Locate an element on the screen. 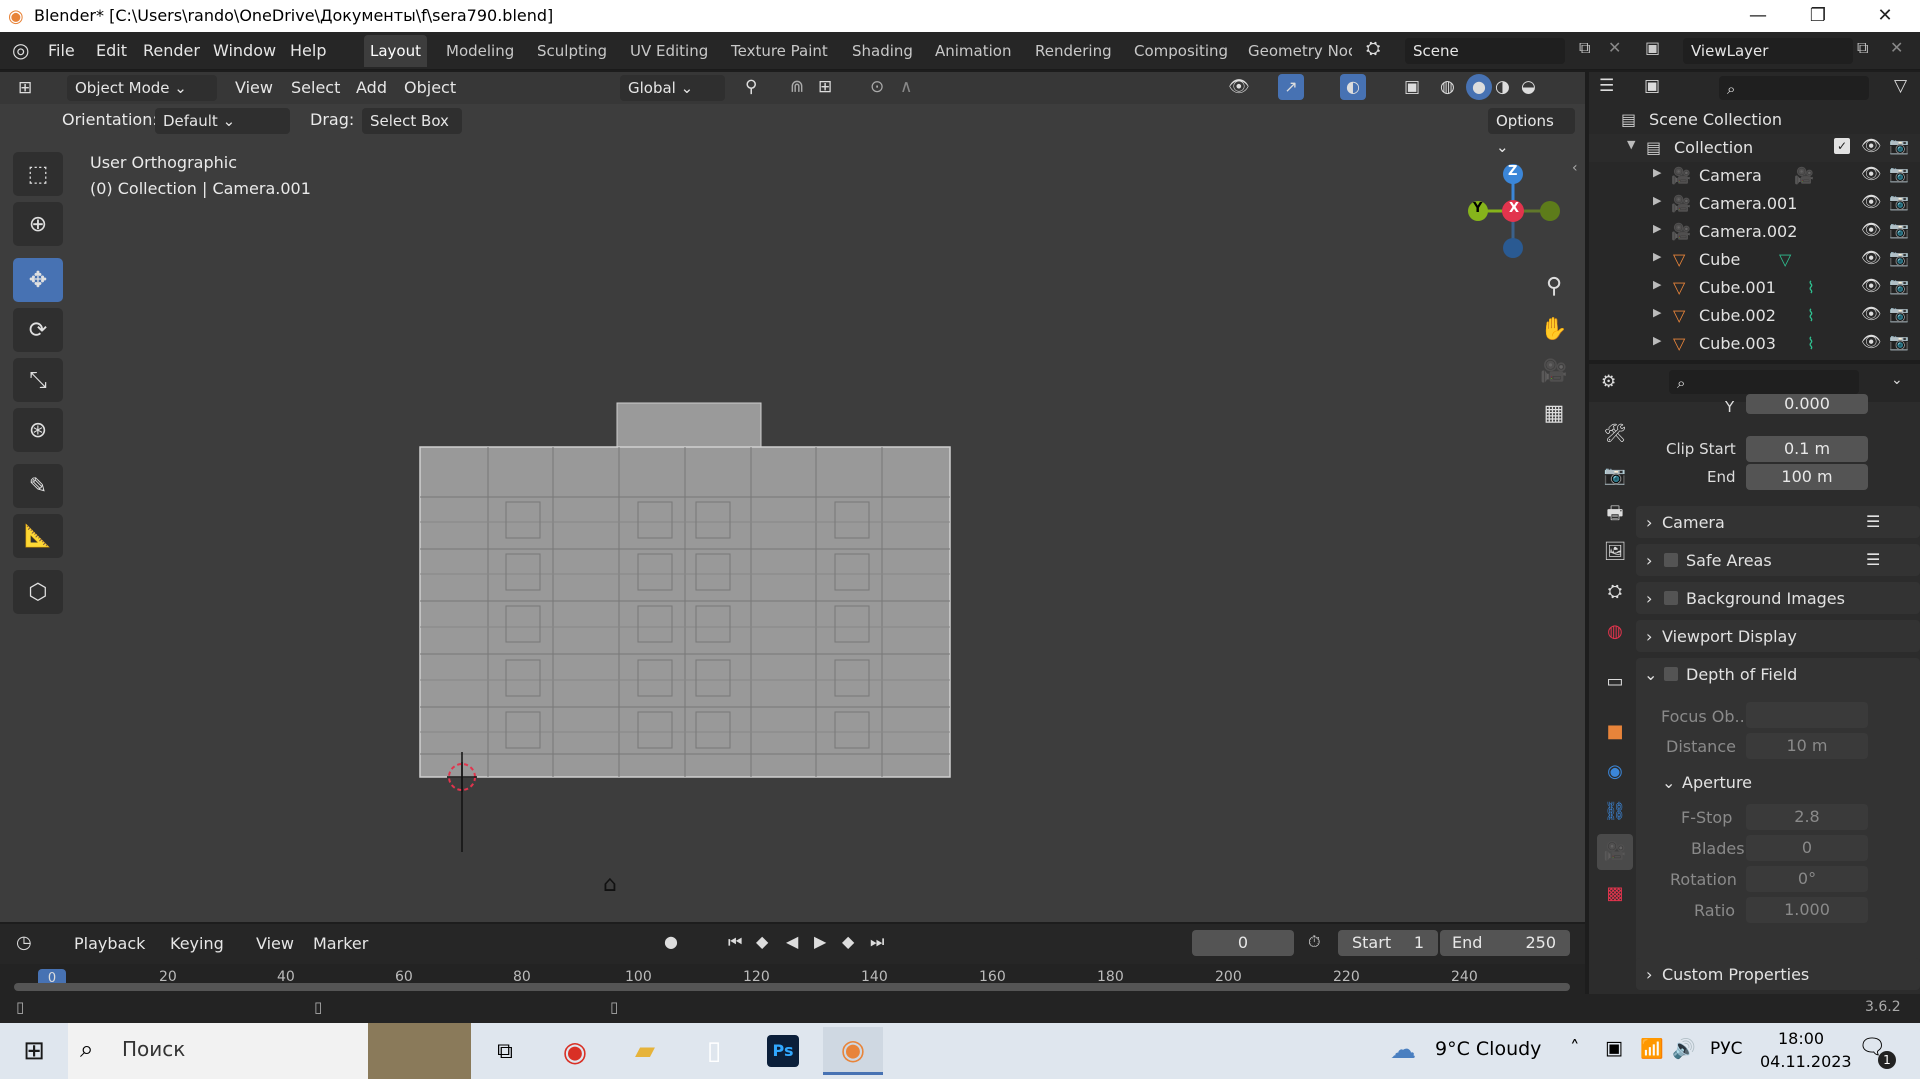  maximize-button: ❐ is located at coordinates (1818, 16).